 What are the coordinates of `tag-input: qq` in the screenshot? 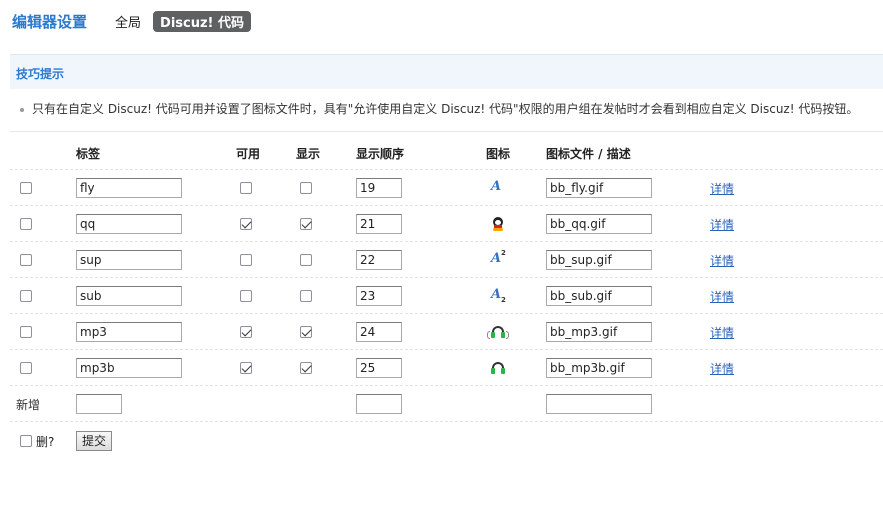 It's located at (129, 224).